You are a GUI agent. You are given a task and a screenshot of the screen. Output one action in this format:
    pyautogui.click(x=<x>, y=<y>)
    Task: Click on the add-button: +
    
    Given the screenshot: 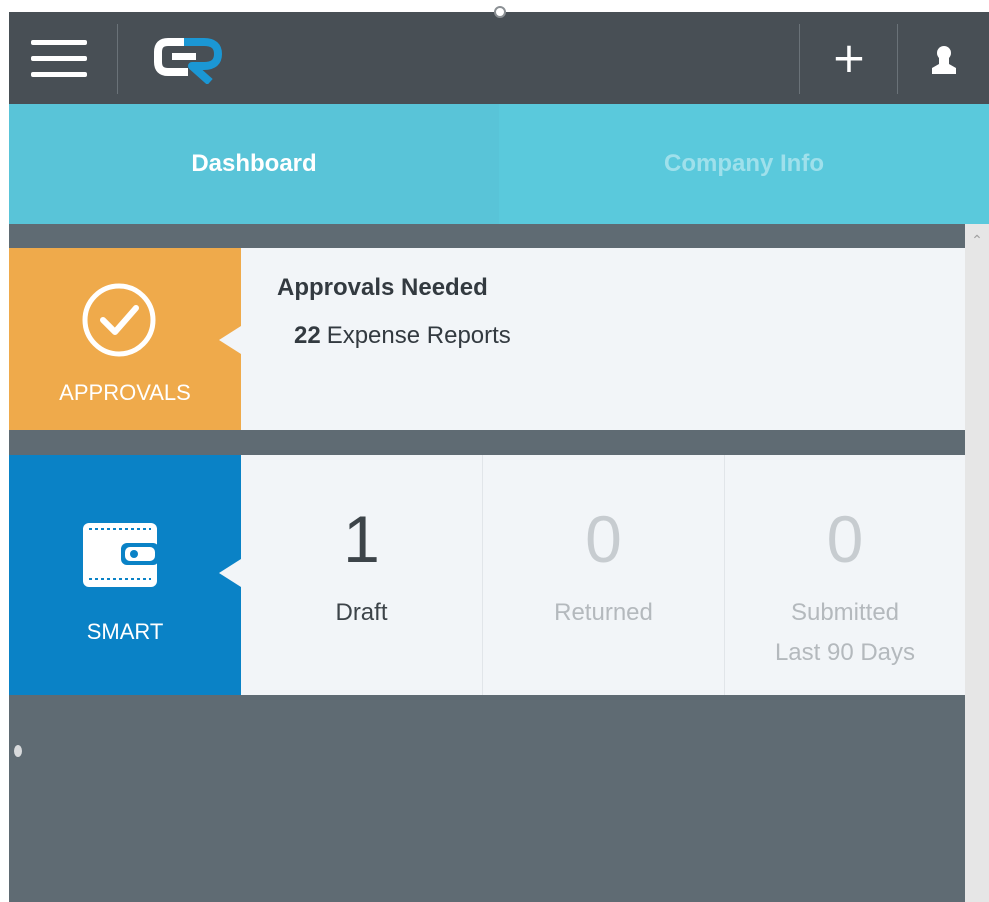 What is the action you would take?
    pyautogui.click(x=849, y=58)
    